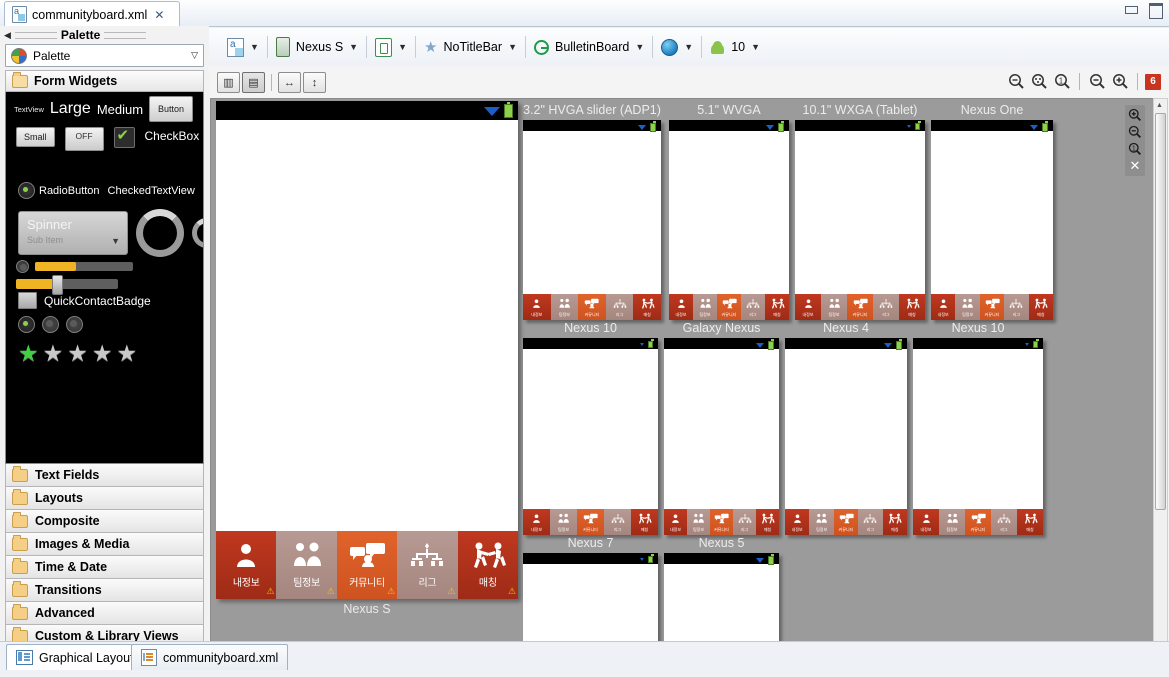  Describe the element at coordinates (7, 35) in the screenshot. I see `collapse-left-icon: ◀` at that location.